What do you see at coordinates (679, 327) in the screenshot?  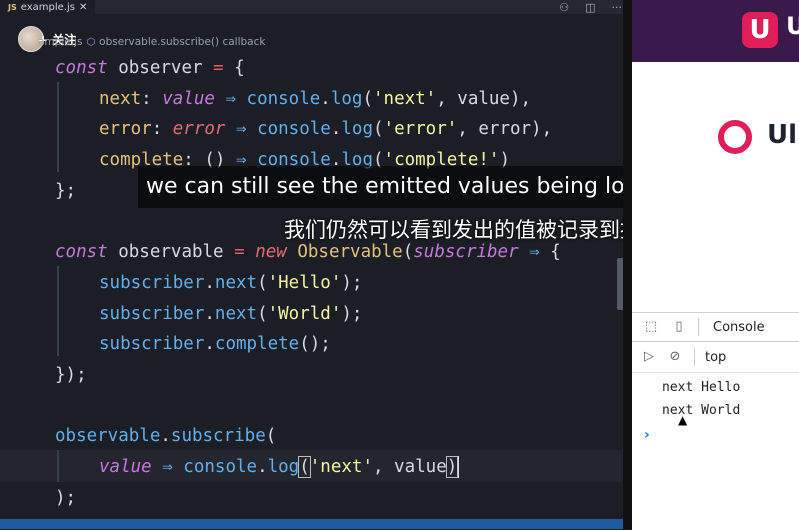 I see `device-toolbar-icon: ▯` at bounding box center [679, 327].